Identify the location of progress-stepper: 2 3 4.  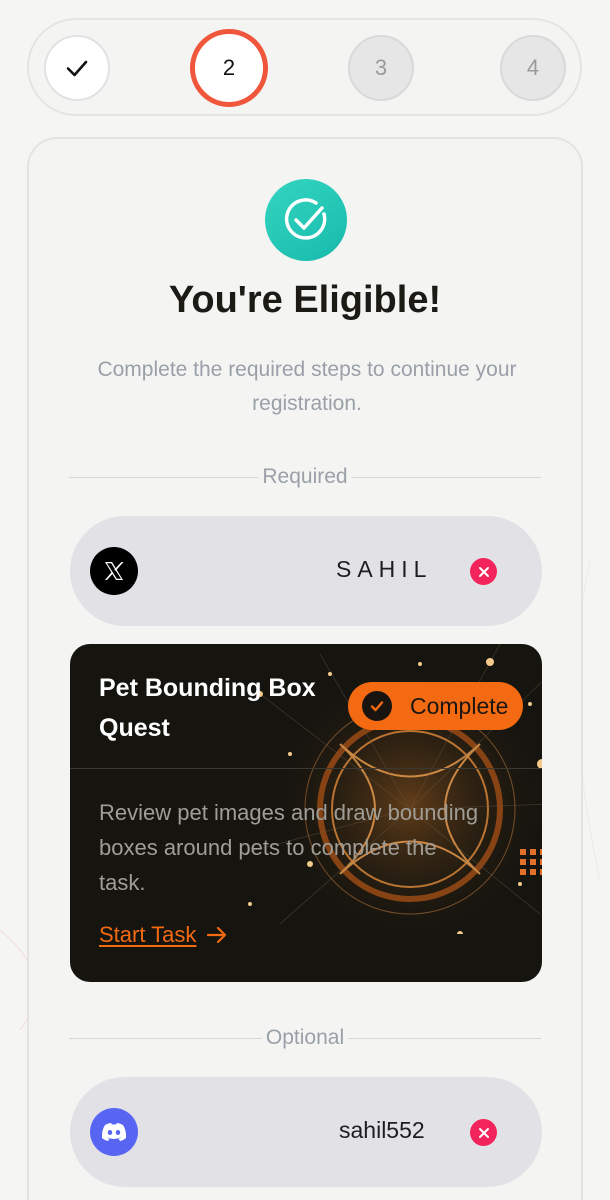
(304, 67).